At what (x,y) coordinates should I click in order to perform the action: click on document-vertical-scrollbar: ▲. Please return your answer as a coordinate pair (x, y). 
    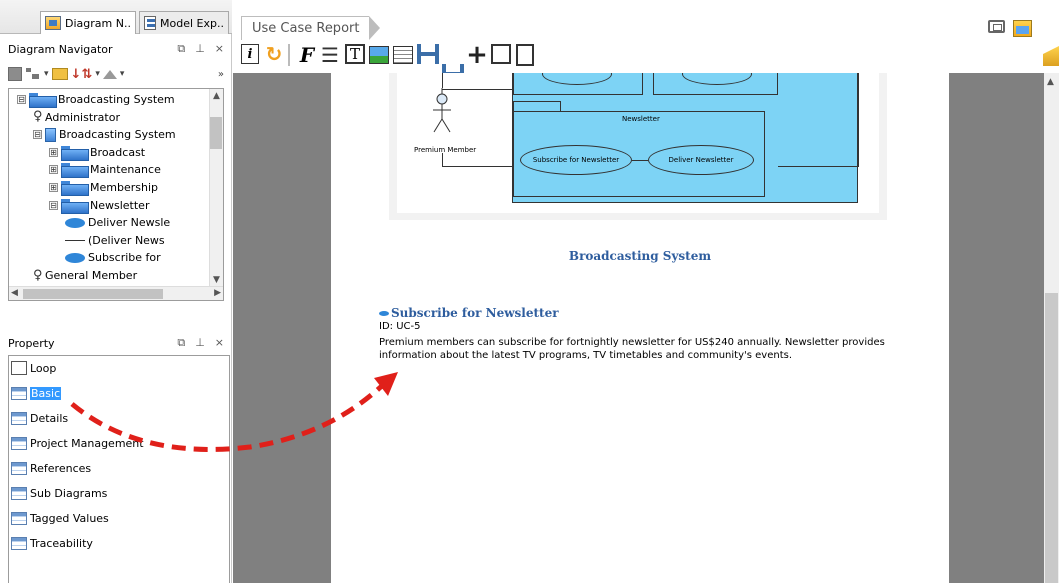
    Looking at the image, I should click on (1051, 328).